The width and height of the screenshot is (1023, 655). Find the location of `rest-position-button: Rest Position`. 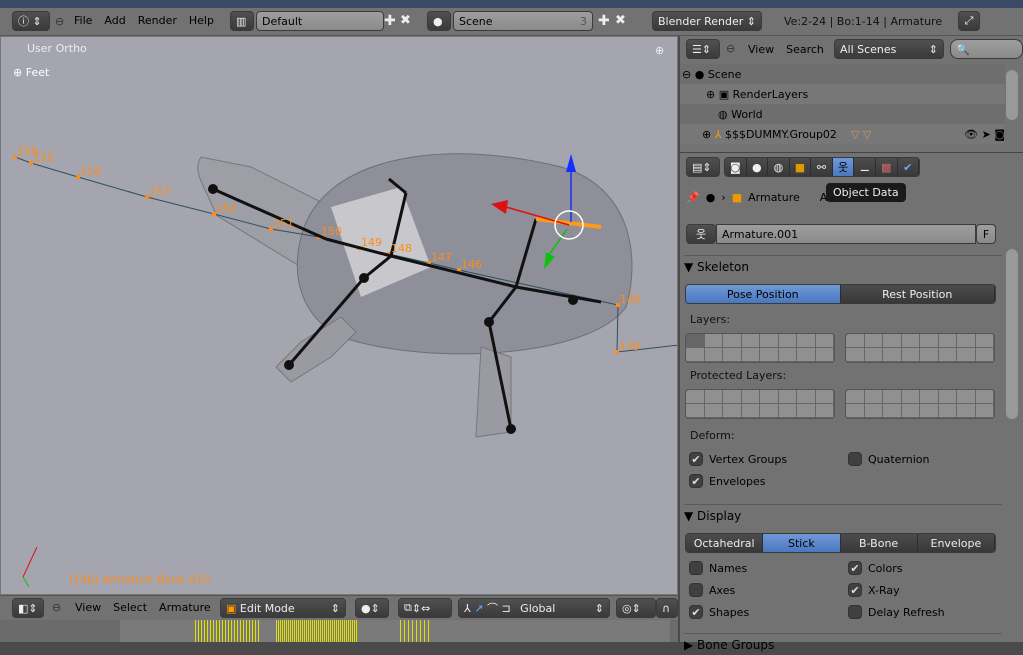

rest-position-button: Rest Position is located at coordinates (917, 294).